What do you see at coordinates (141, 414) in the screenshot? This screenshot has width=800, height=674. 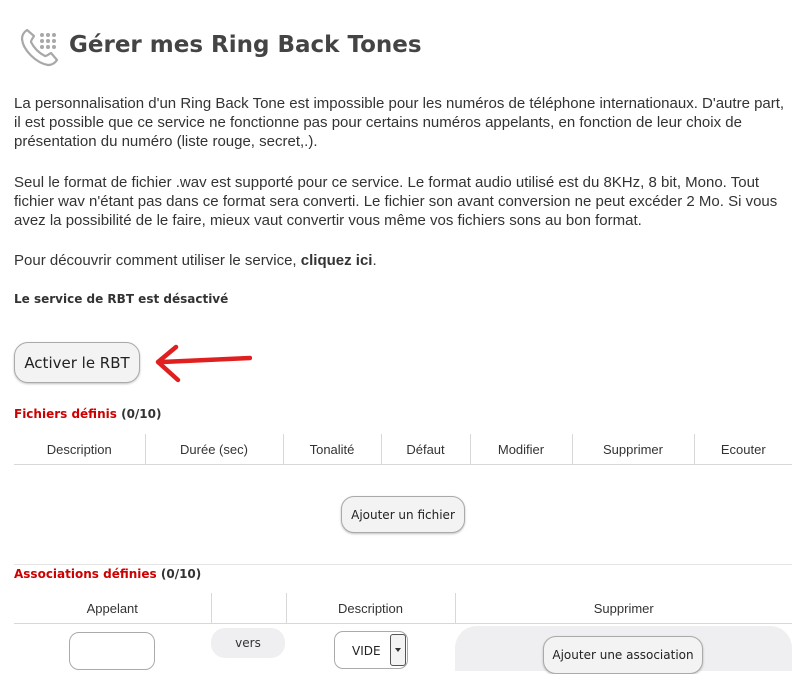 I see `files-count: (0/10)` at bounding box center [141, 414].